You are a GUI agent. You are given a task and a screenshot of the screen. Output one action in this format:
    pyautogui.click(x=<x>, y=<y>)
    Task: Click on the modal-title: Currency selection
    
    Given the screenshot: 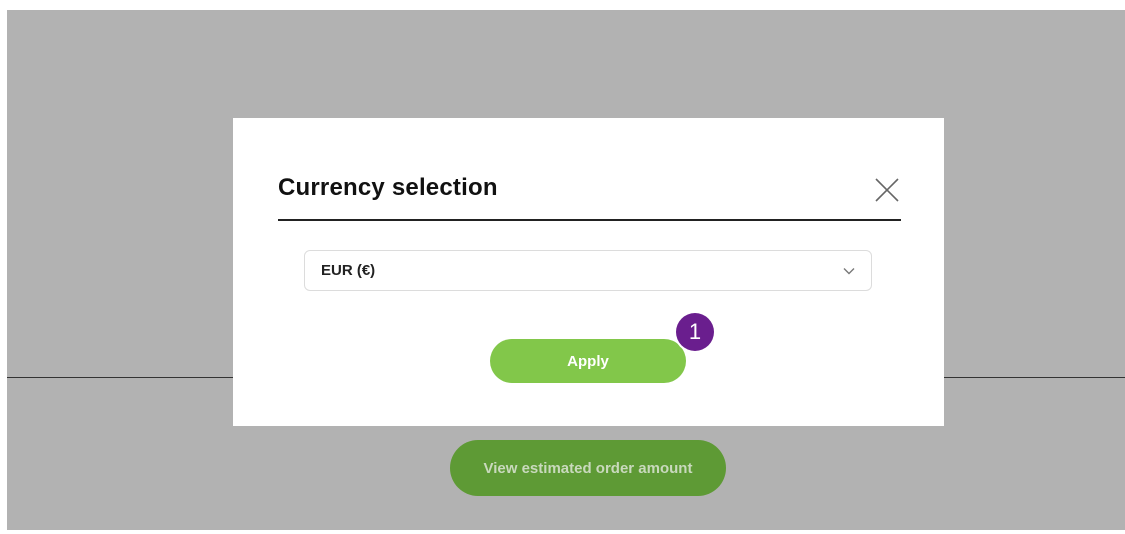 What is the action you would take?
    pyautogui.click(x=388, y=187)
    